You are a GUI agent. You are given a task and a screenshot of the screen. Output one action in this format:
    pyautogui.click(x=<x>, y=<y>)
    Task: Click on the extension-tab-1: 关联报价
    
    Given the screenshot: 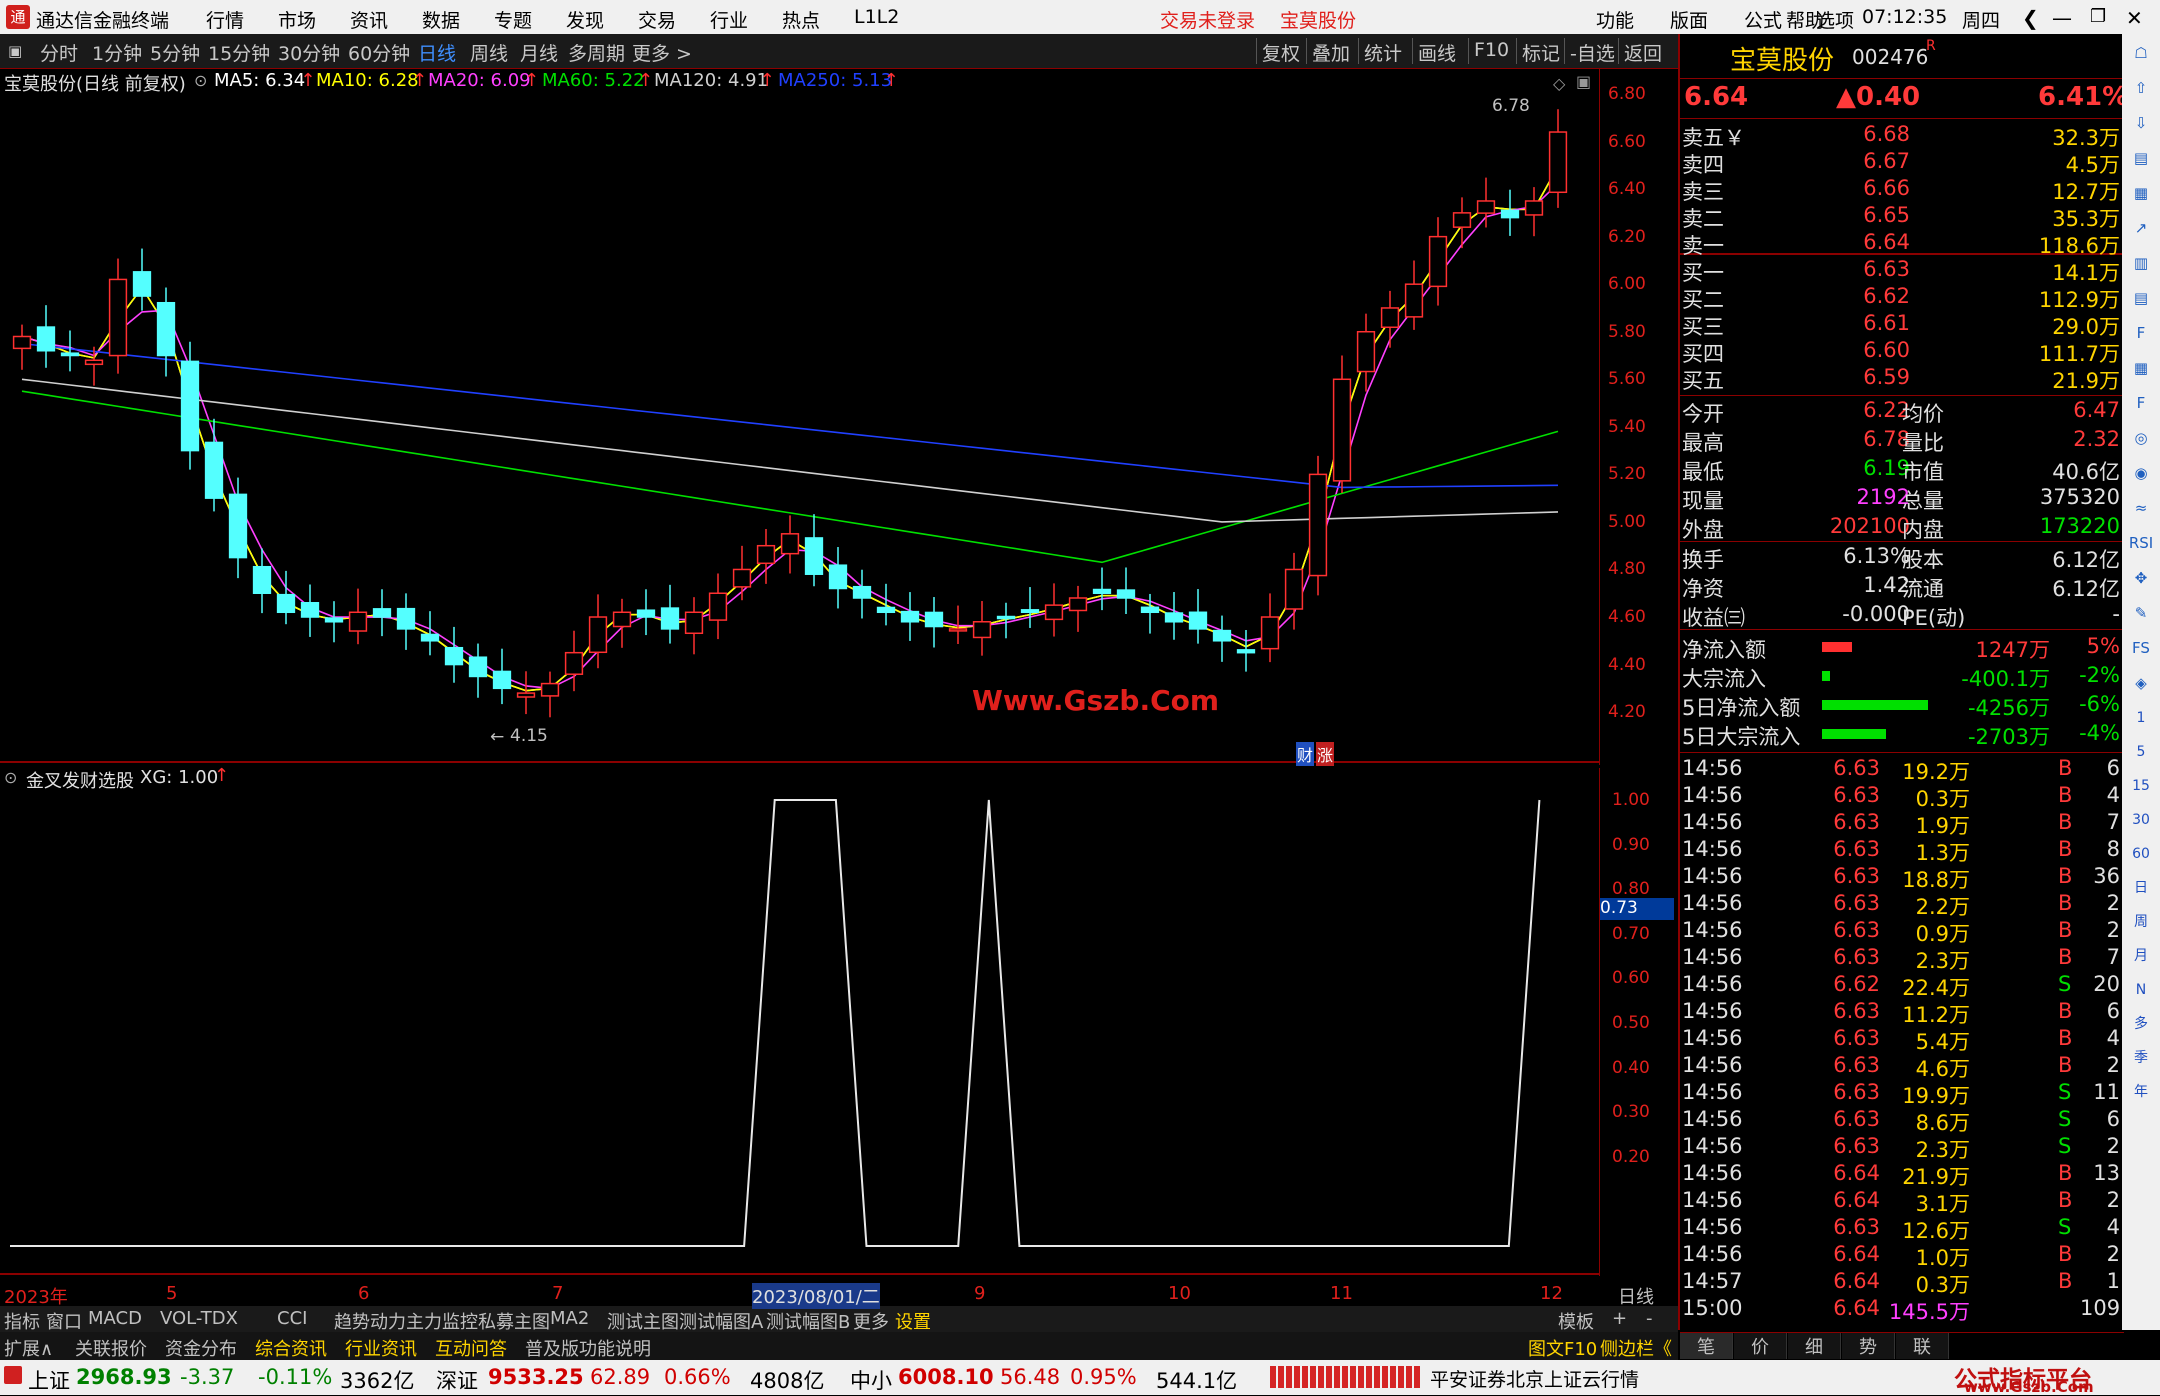 What is the action you would take?
    pyautogui.click(x=111, y=1348)
    